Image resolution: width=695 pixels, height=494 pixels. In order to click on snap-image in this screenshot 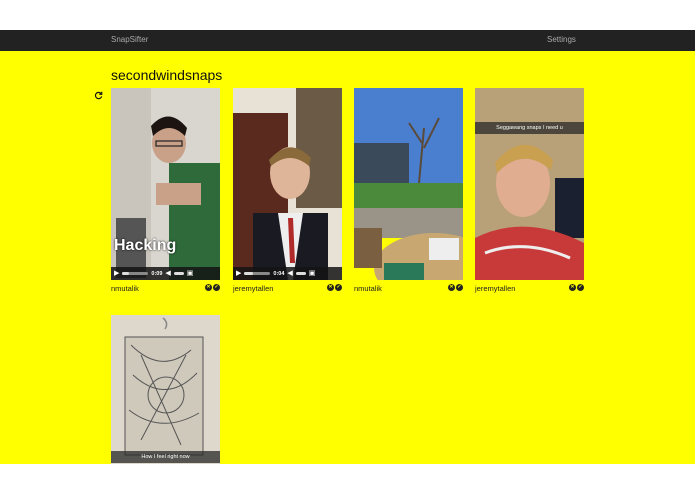, I will do `click(408, 184)`.